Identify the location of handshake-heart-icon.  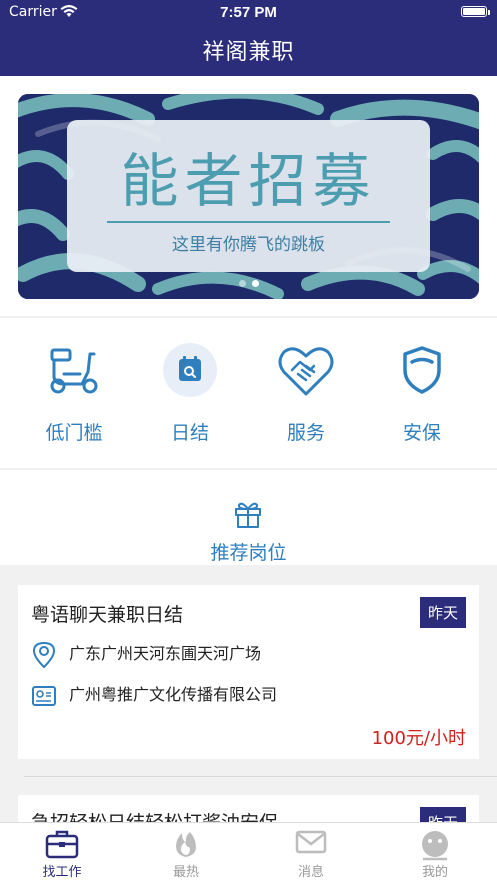
(306, 371).